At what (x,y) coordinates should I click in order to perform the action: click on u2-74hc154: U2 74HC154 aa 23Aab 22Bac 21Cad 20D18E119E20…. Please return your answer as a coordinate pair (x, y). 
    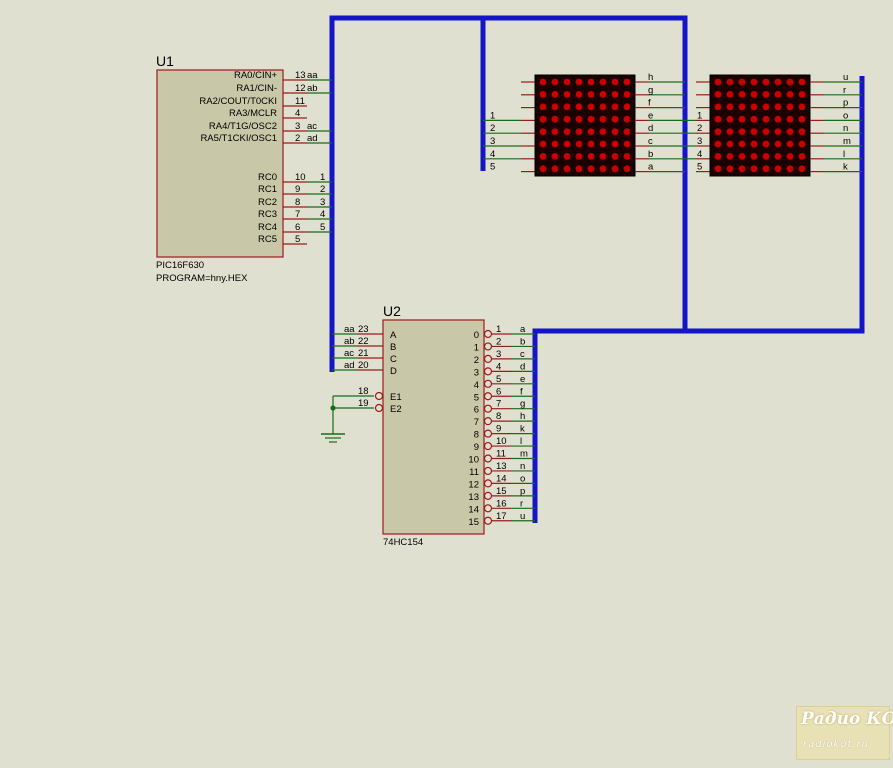
    Looking at the image, I should click on (433, 425).